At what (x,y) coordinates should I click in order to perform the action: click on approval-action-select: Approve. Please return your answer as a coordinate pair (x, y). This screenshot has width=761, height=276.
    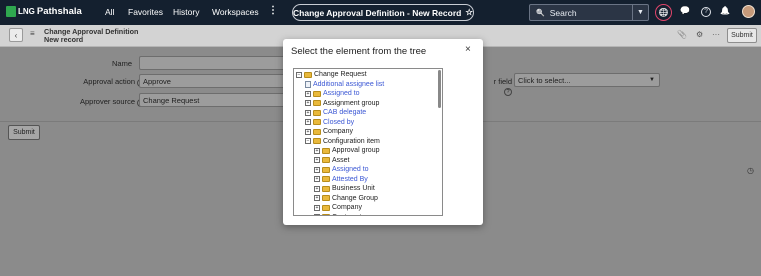
    Looking at the image, I should click on (214, 81).